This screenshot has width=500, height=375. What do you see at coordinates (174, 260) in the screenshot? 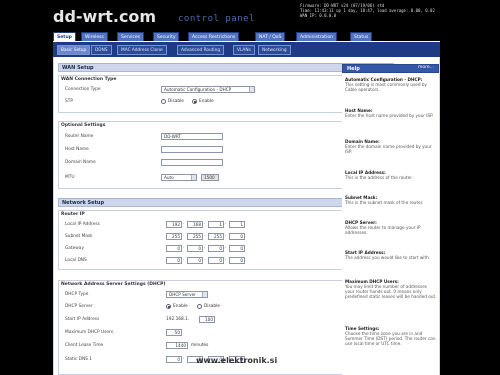
I see `dns-octet-1: 0` at bounding box center [174, 260].